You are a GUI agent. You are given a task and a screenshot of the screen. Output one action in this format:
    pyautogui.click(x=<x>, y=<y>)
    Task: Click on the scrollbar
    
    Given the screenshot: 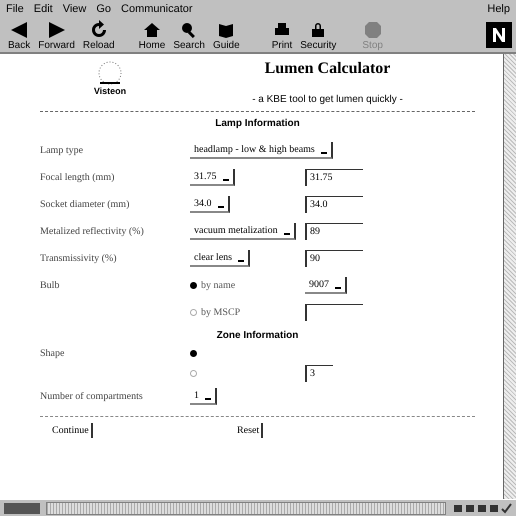 What is the action you would take?
    pyautogui.click(x=509, y=276)
    